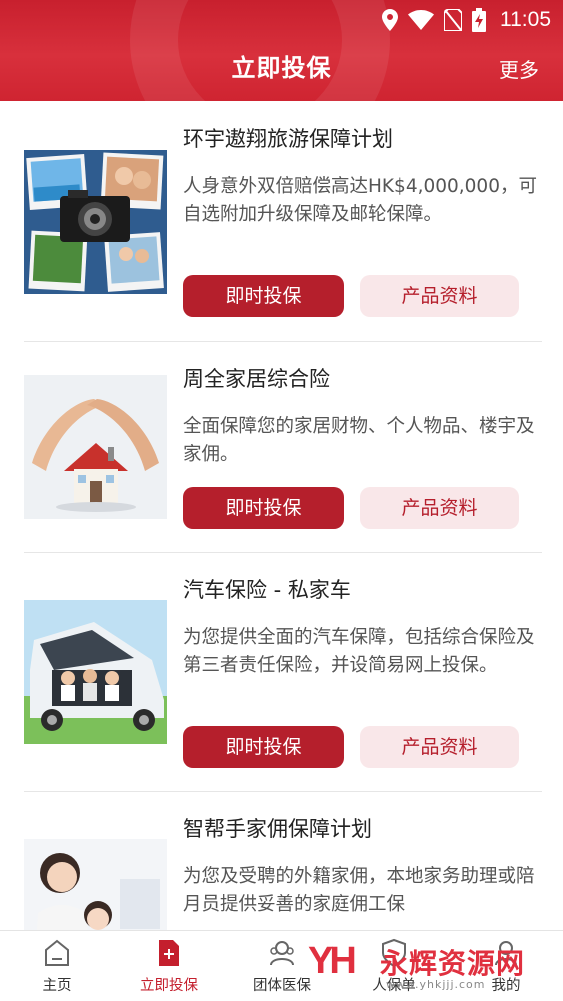 The width and height of the screenshot is (563, 1001). What do you see at coordinates (421, 20) in the screenshot?
I see `wifi-icon` at bounding box center [421, 20].